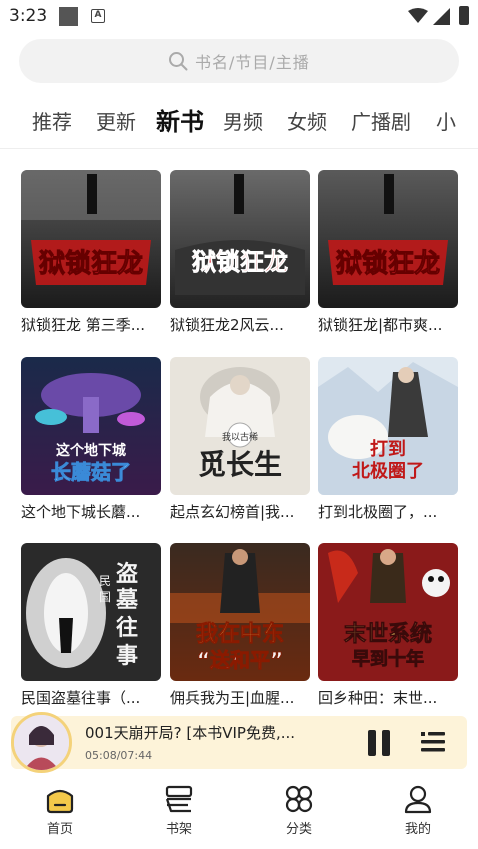  I want to click on nav-home: 首页, so click(60, 810).